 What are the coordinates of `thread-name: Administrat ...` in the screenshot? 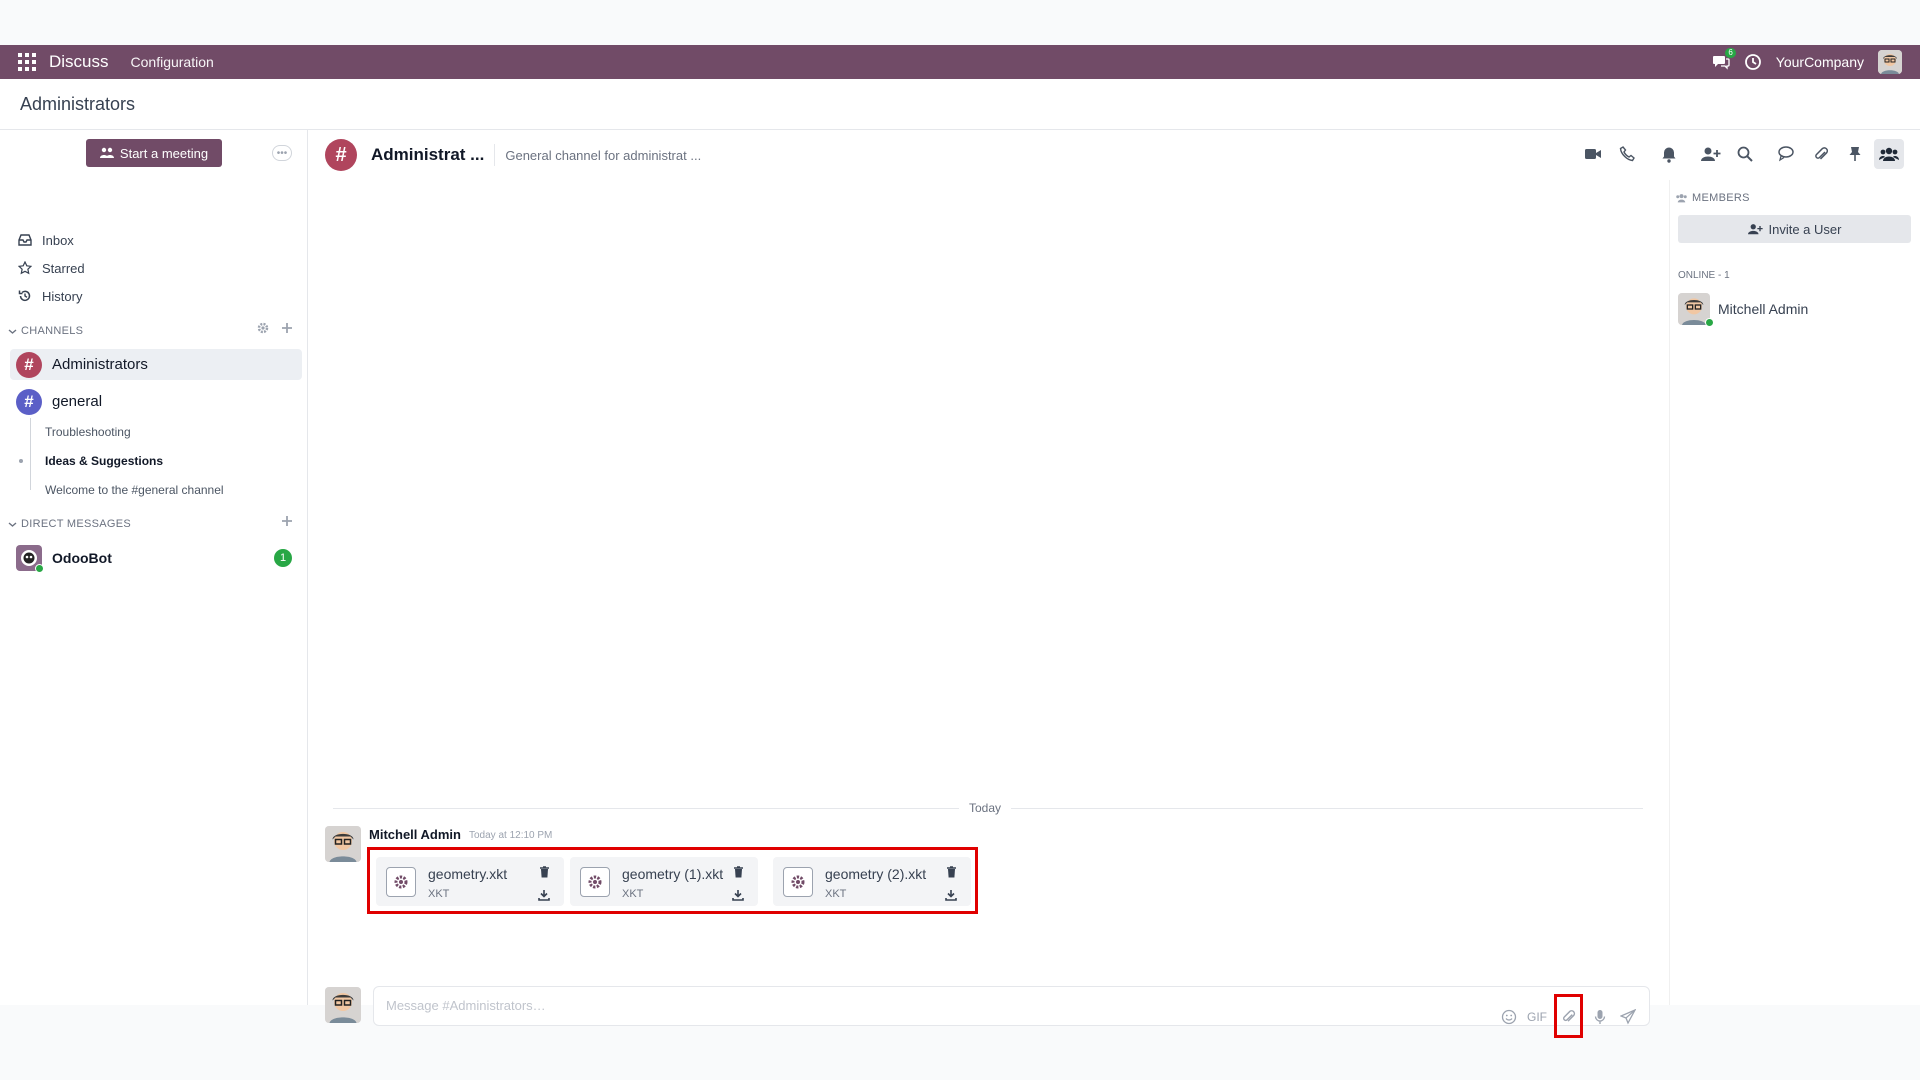 It's located at (427, 155).